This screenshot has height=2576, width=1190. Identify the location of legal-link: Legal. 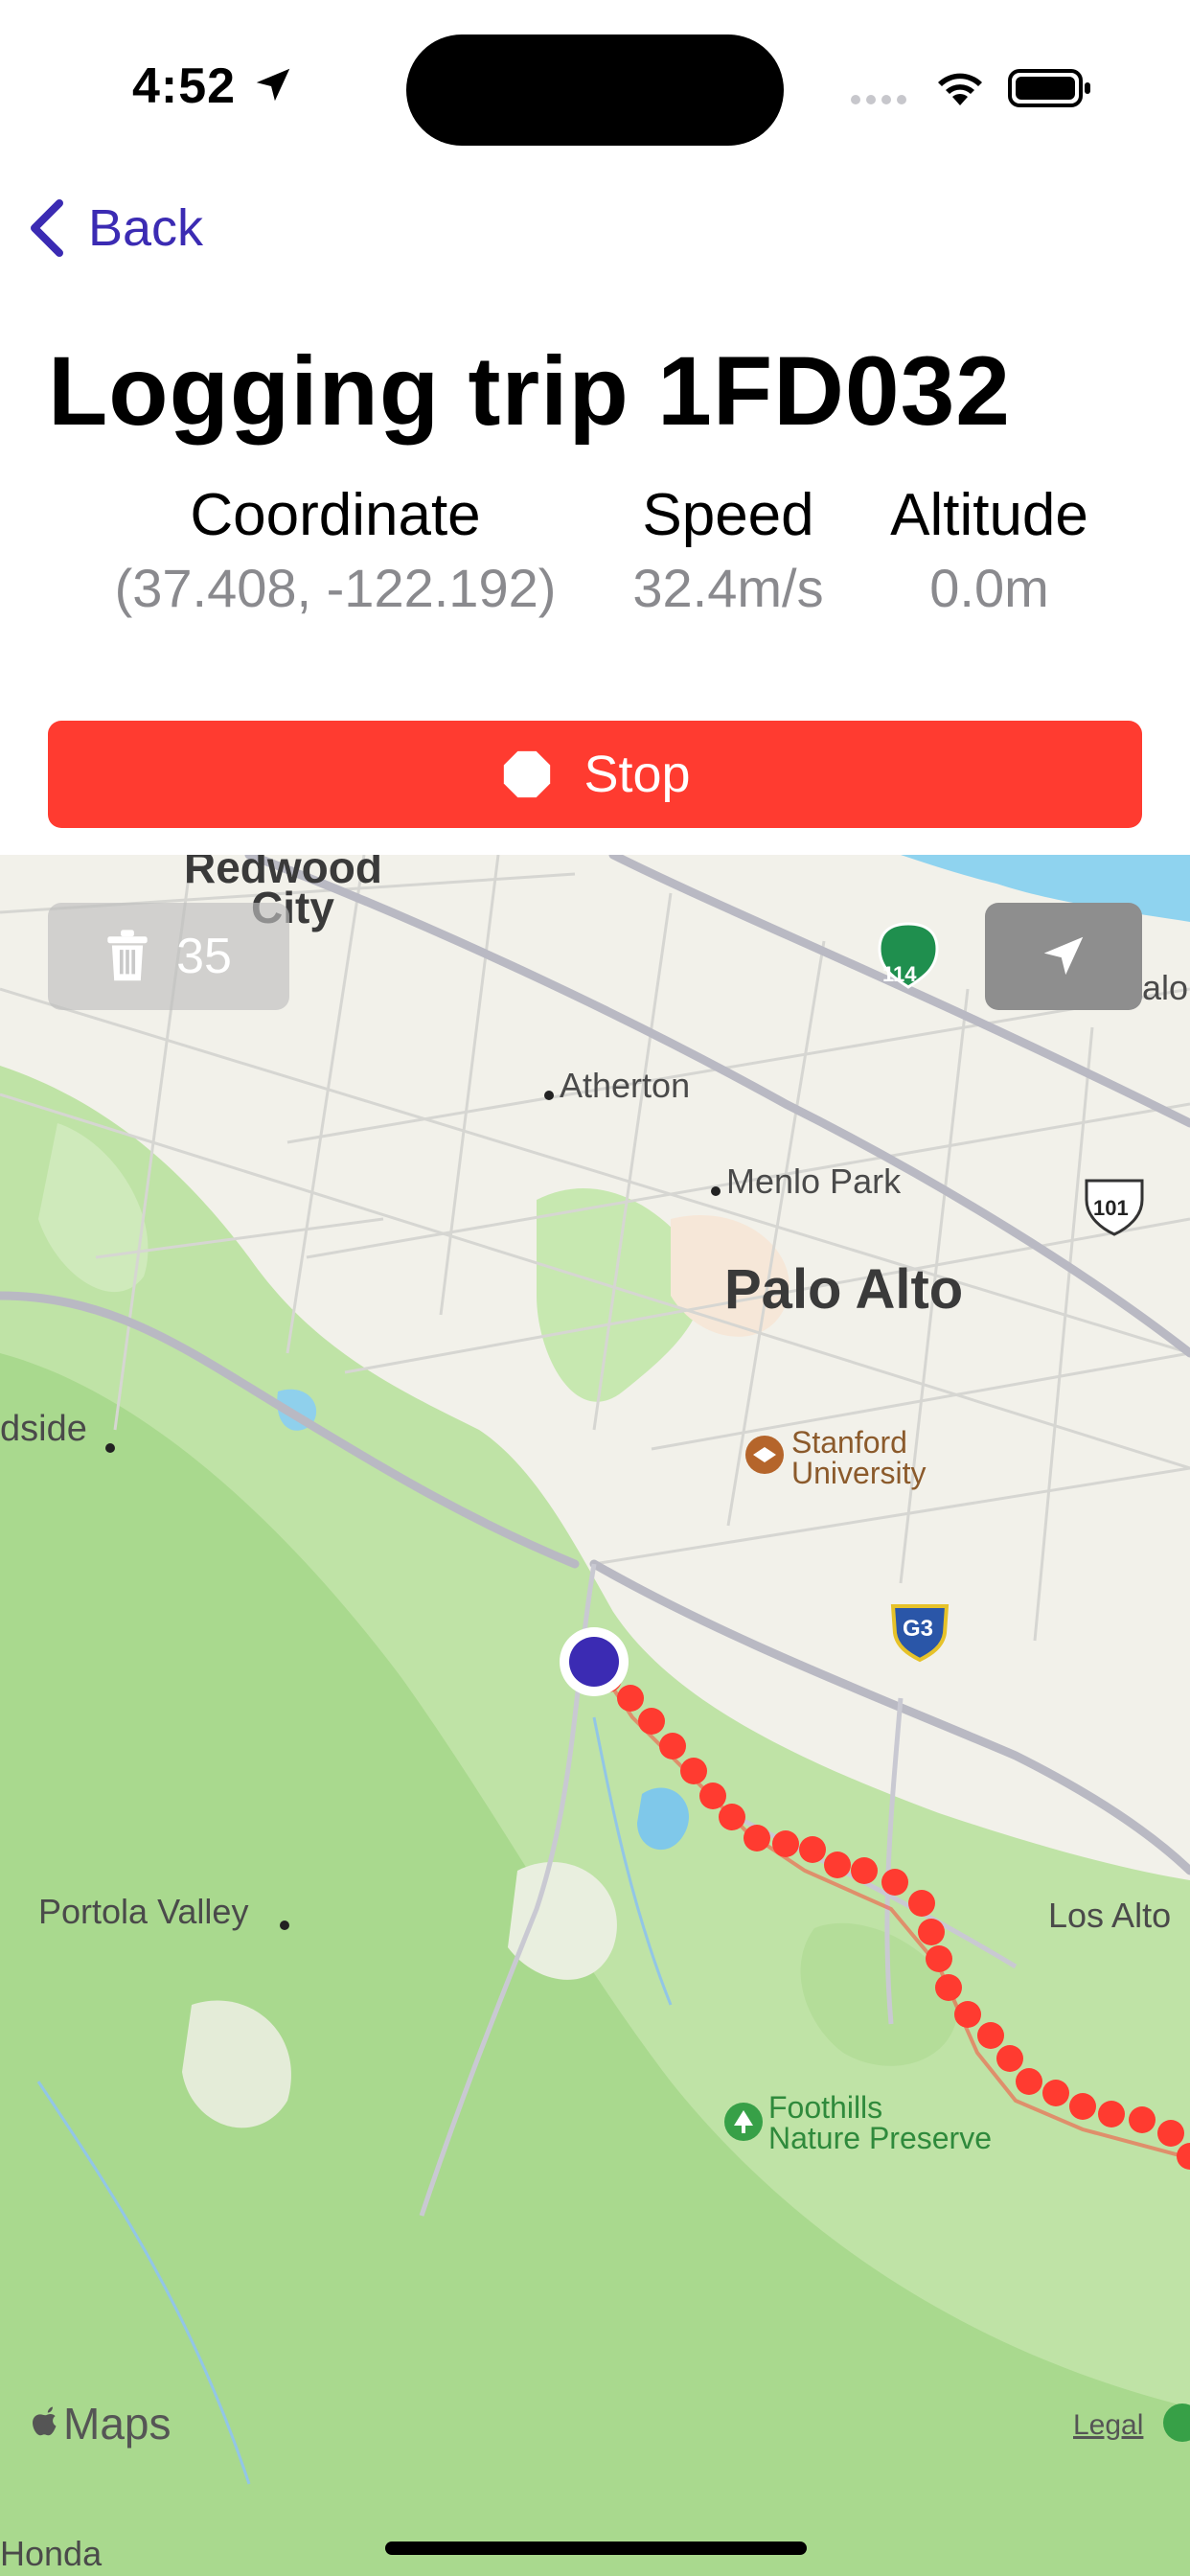
(1108, 2425).